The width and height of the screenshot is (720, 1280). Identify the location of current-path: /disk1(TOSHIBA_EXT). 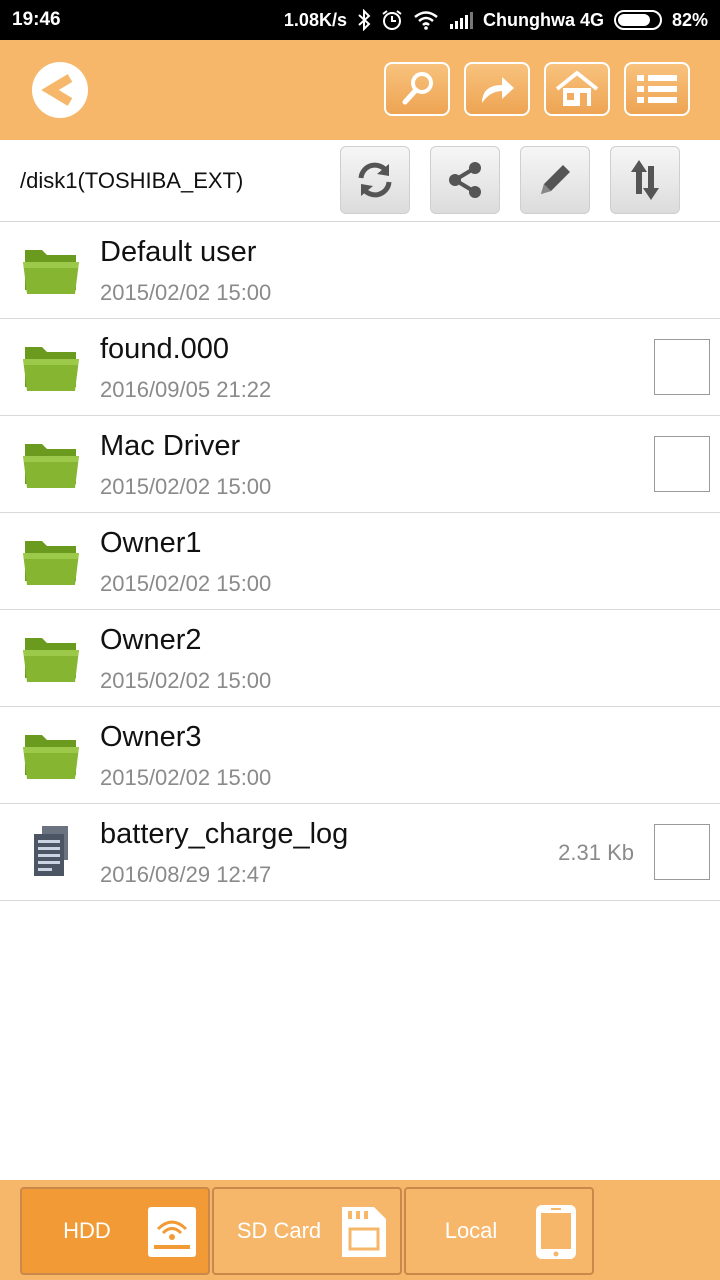
(132, 180).